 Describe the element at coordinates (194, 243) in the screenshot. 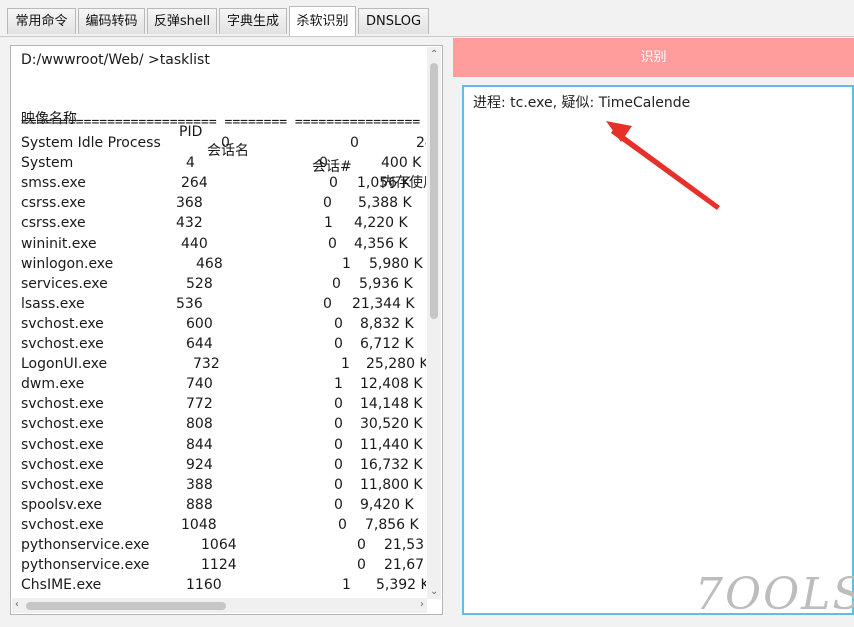

I see `process-pid: 440` at that location.